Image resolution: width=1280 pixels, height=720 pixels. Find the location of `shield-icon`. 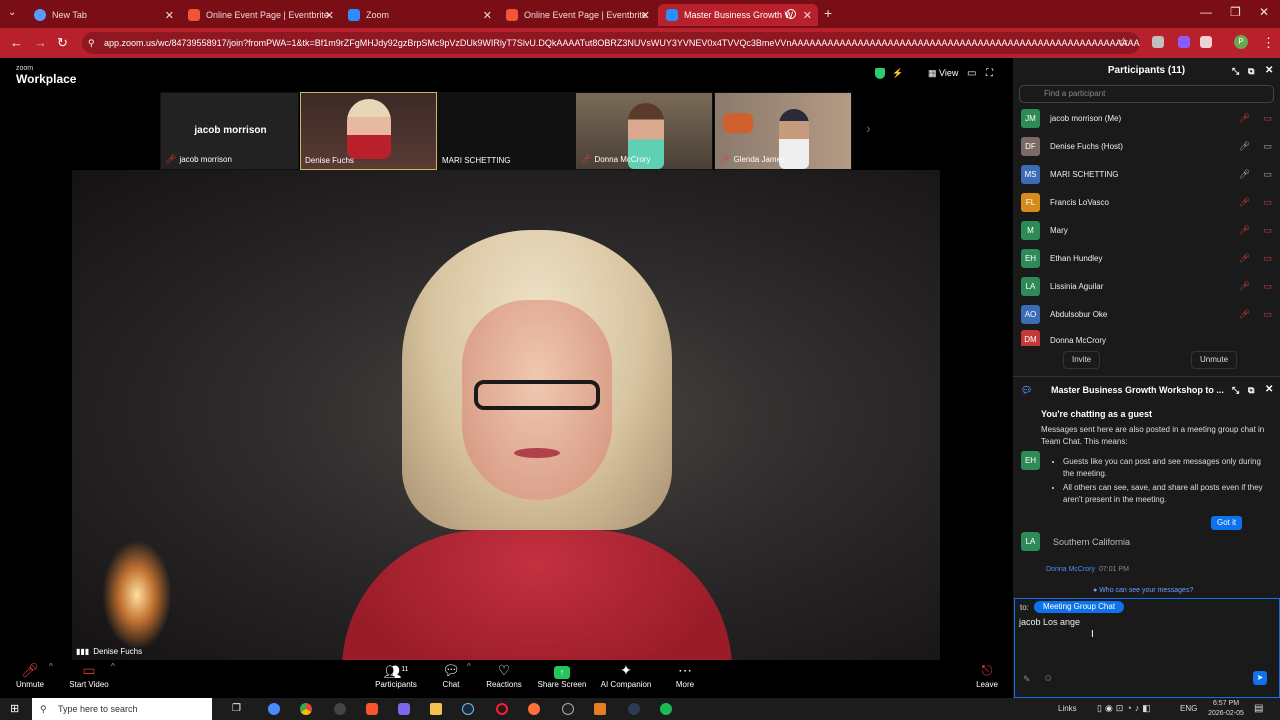

shield-icon is located at coordinates (880, 73).